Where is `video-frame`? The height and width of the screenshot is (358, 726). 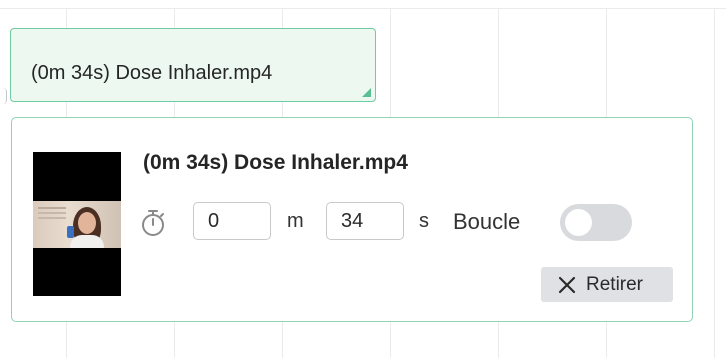
video-frame is located at coordinates (77, 224).